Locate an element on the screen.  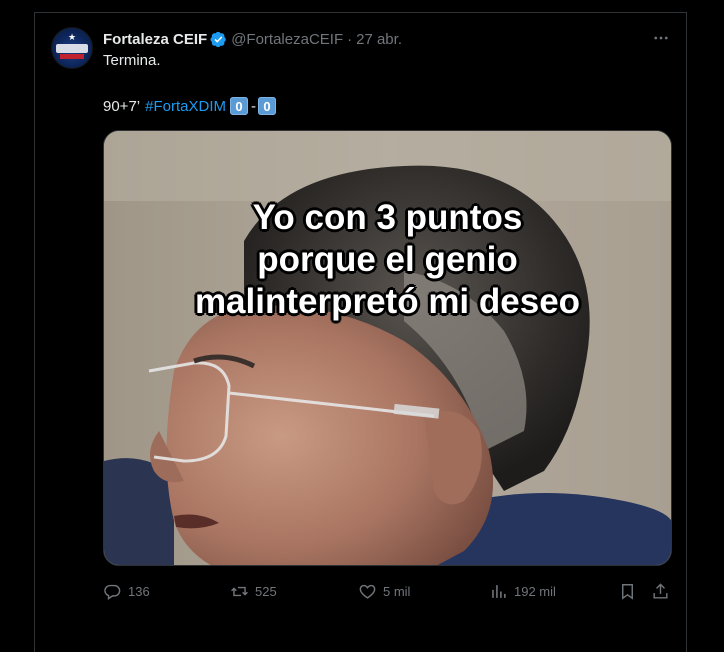
share-icon is located at coordinates (660, 590).